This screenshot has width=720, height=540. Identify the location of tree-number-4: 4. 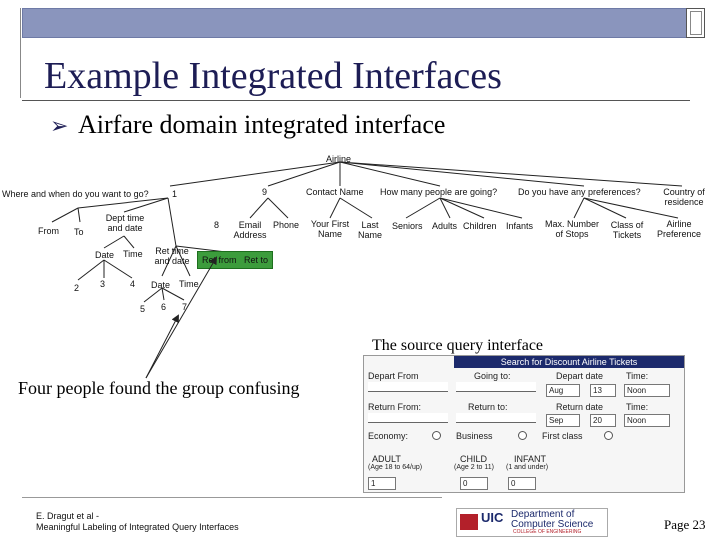
(133, 284).